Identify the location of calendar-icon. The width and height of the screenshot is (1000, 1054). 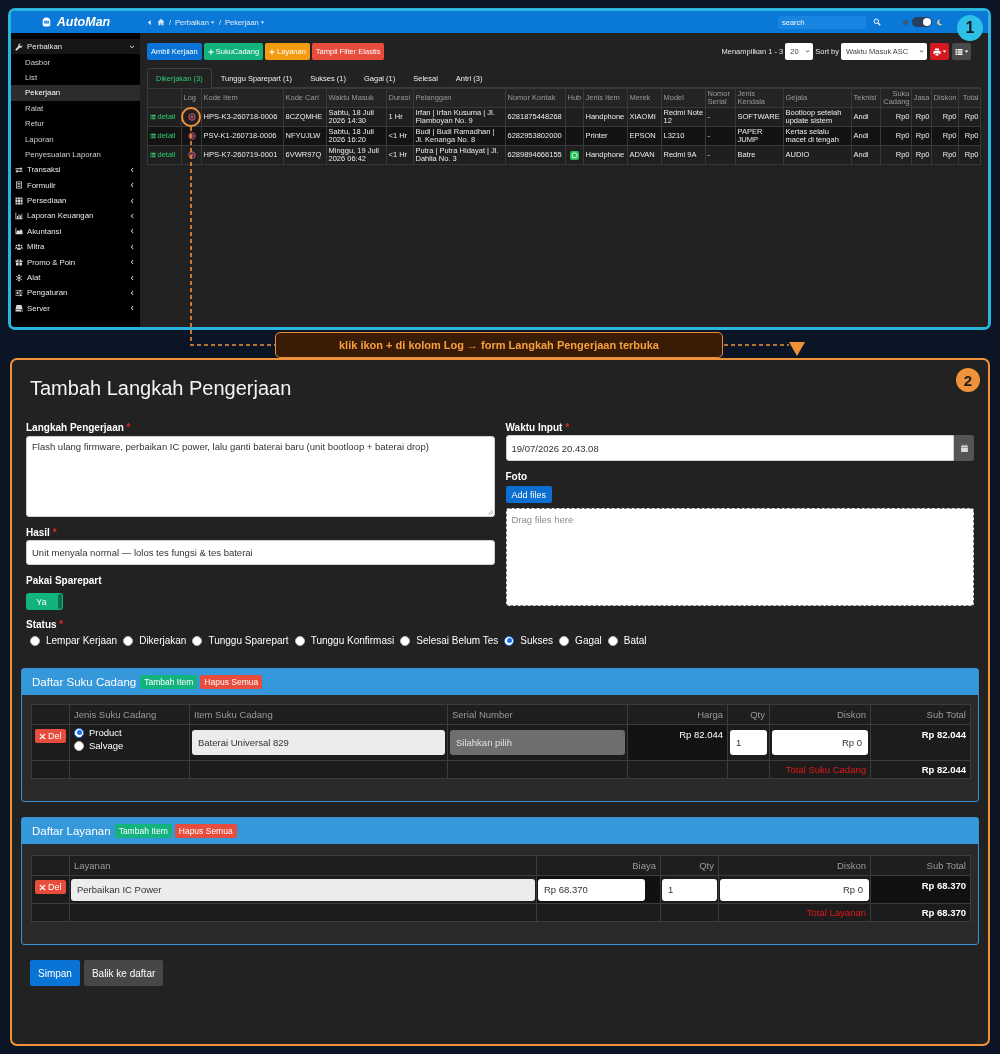
(964, 448).